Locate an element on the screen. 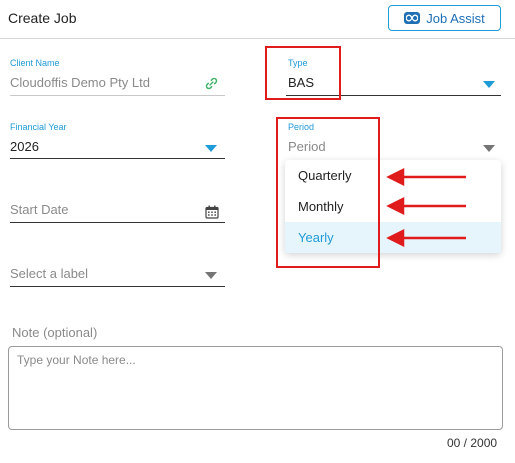  client-name-underline is located at coordinates (117, 95).